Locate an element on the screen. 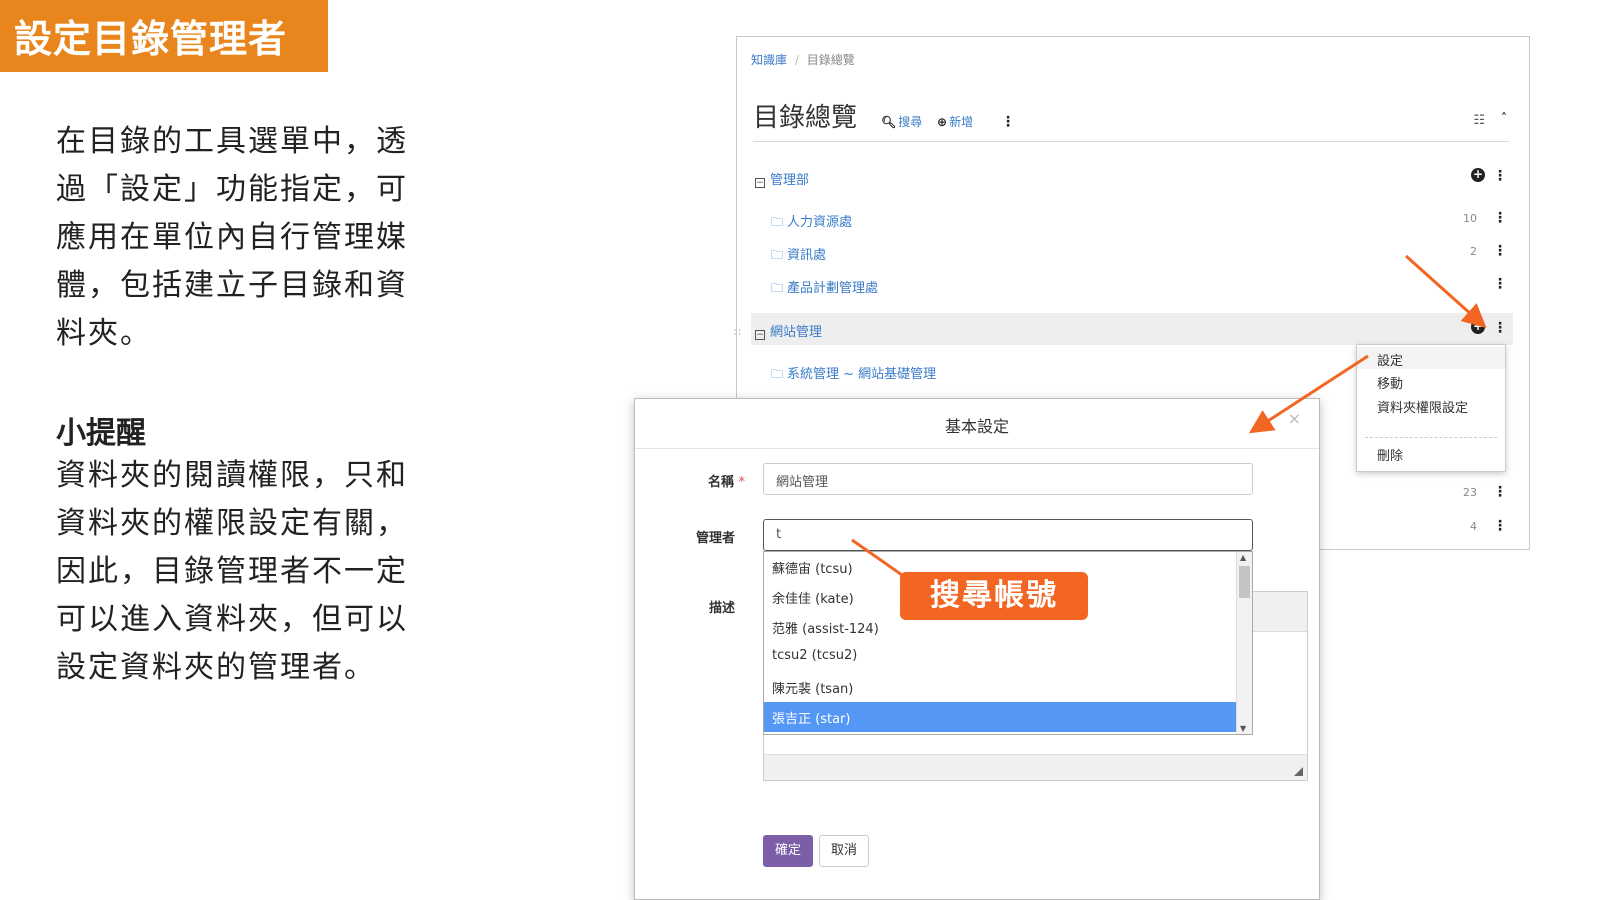  tree-folder-label: 資訊處 is located at coordinates (806, 255).